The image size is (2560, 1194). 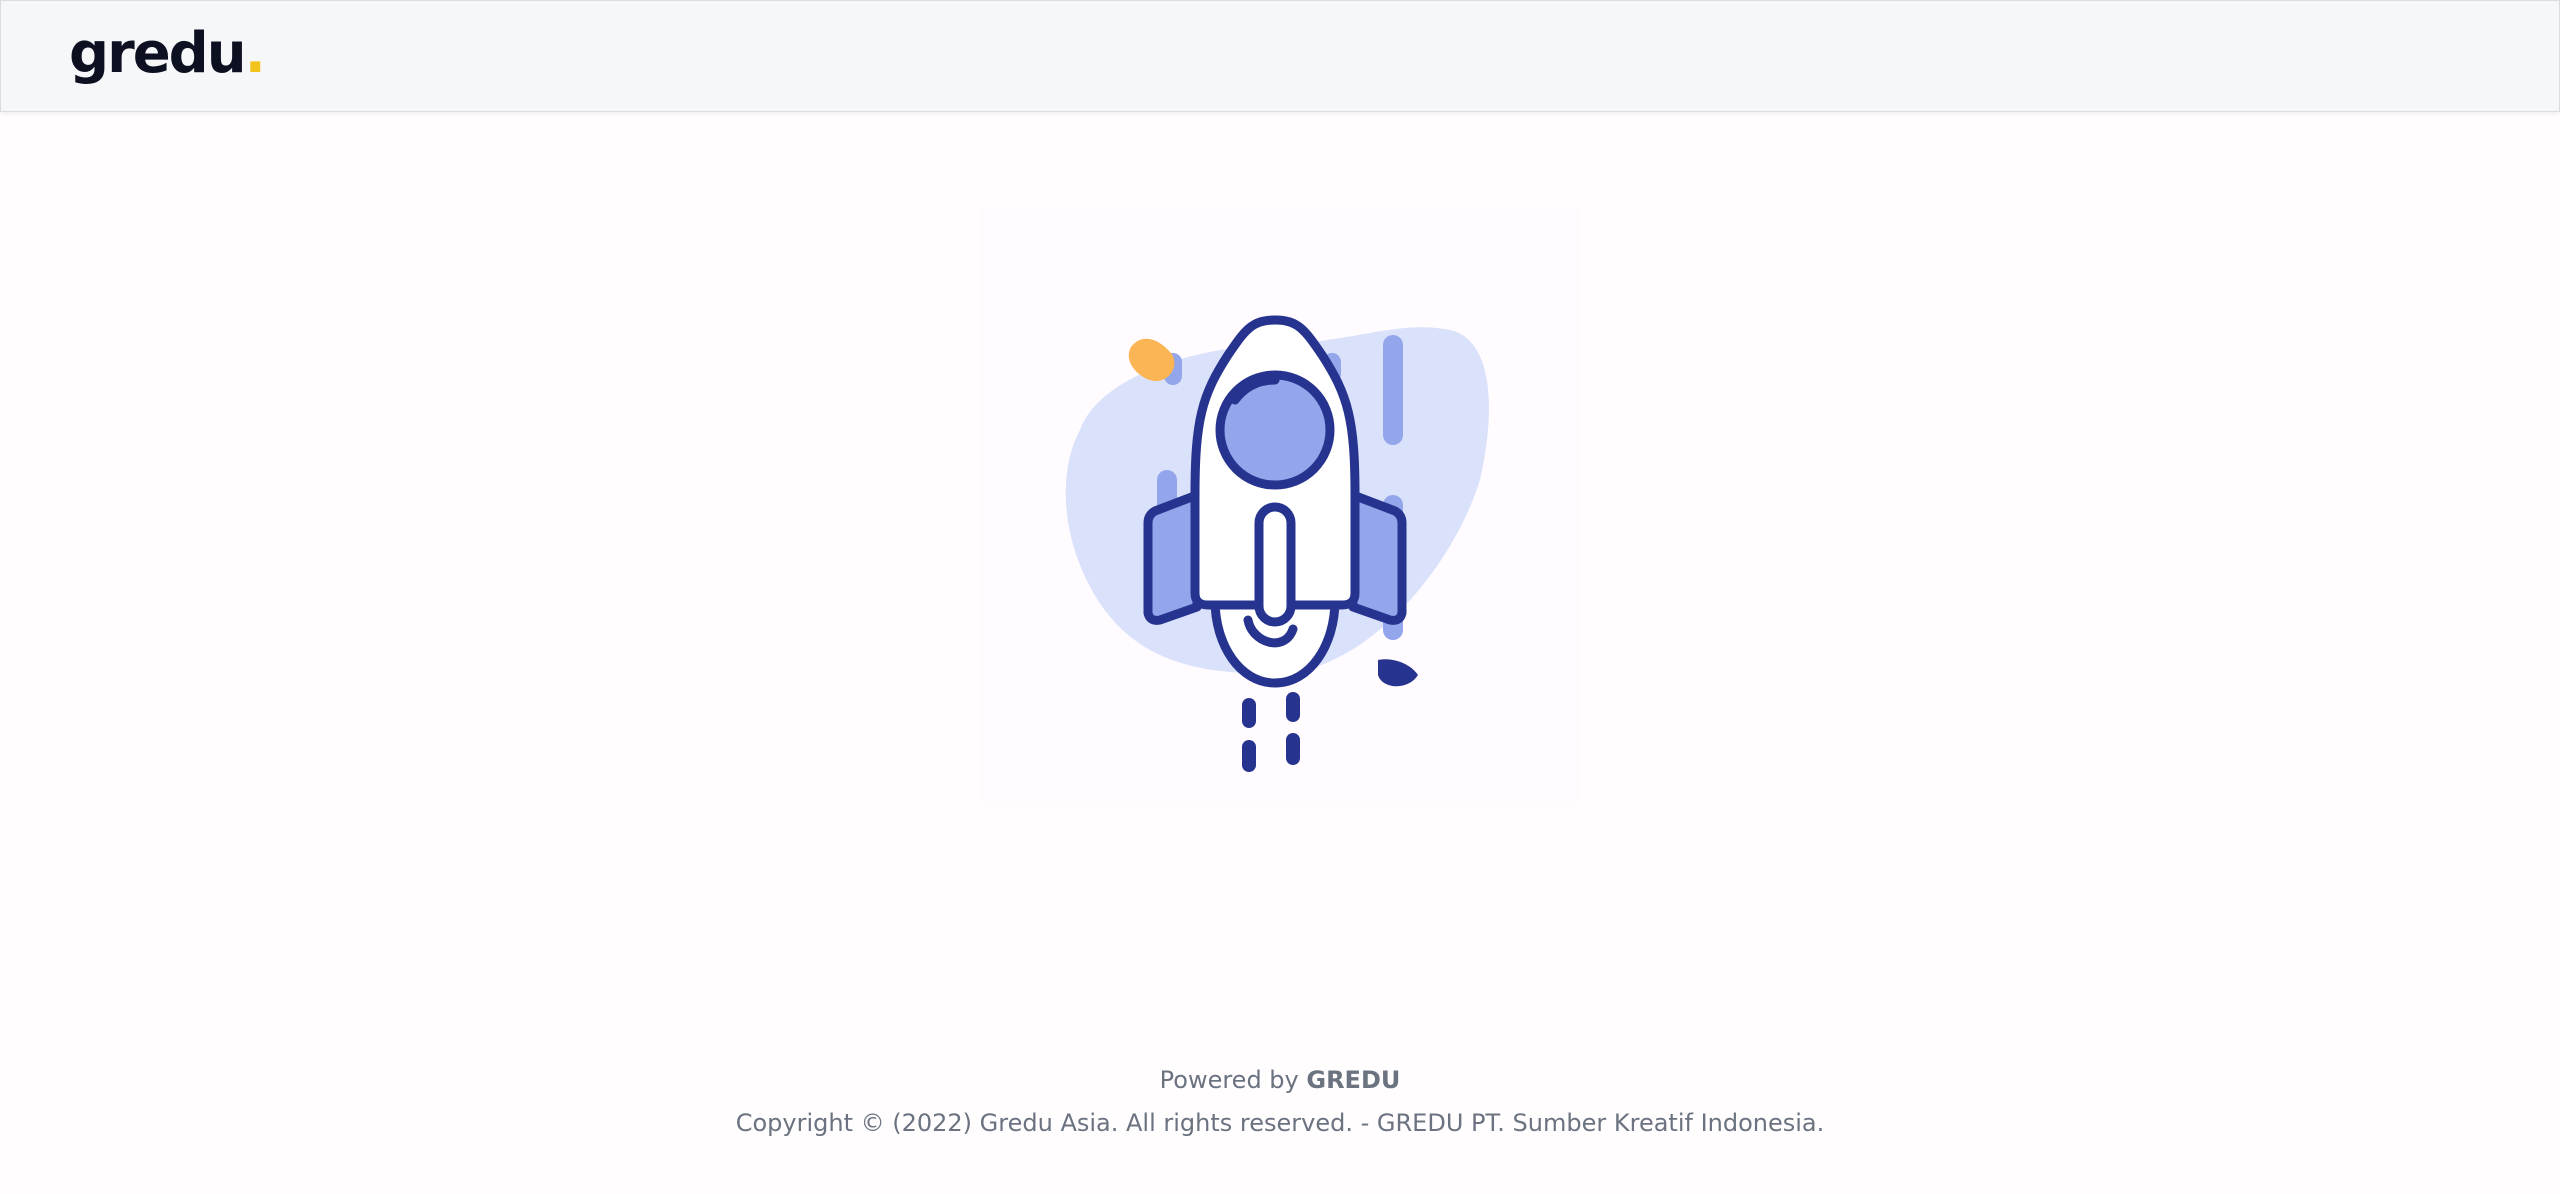 I want to click on powered-by-line: Powered by GREDU, so click(x=1280, y=1080).